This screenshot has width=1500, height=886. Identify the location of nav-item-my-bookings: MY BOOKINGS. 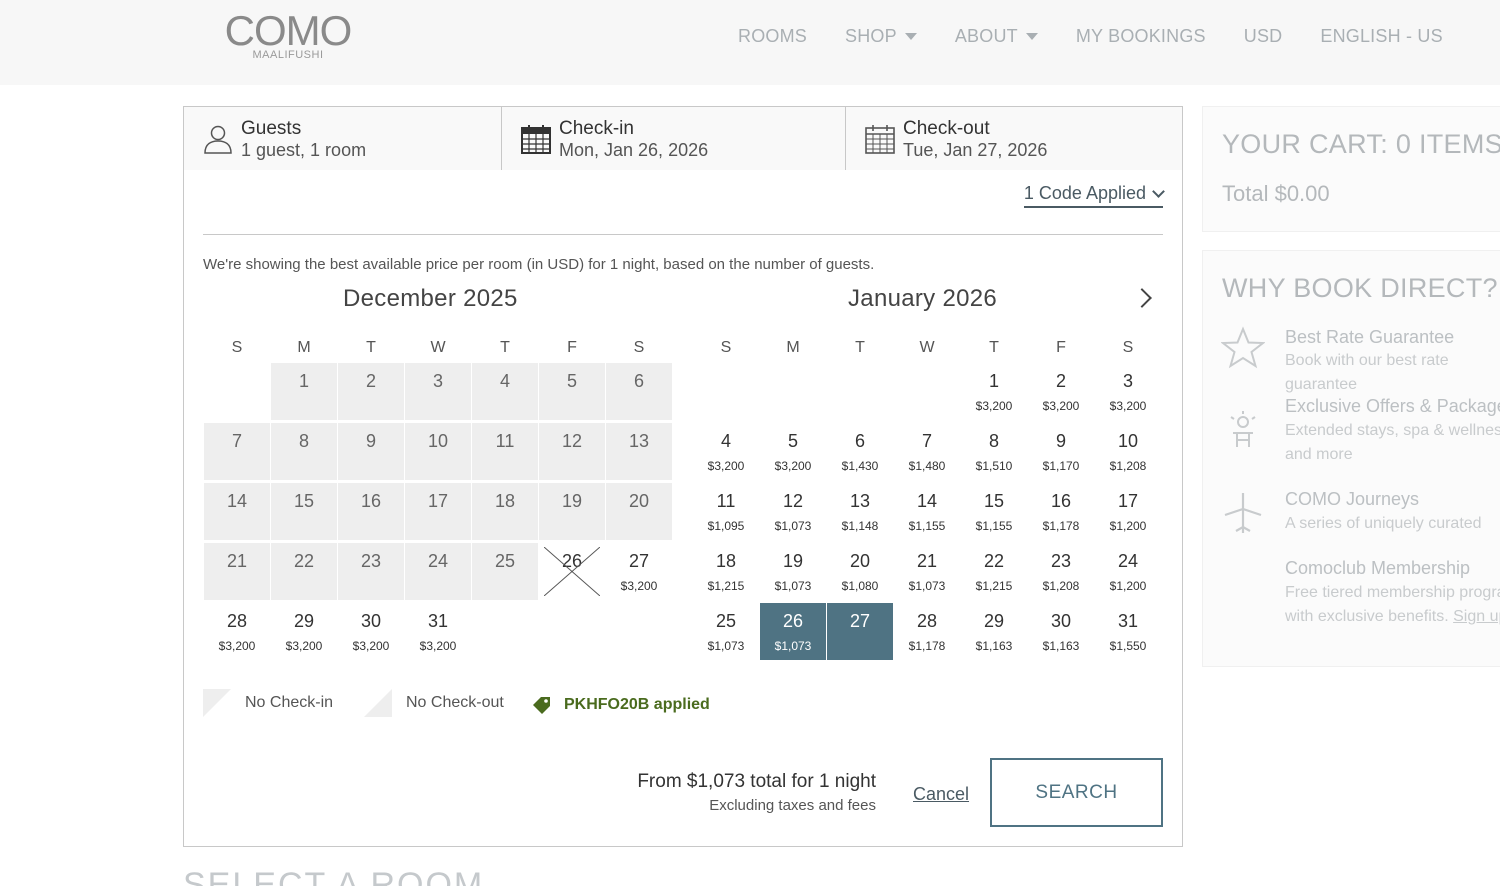
(1141, 36).